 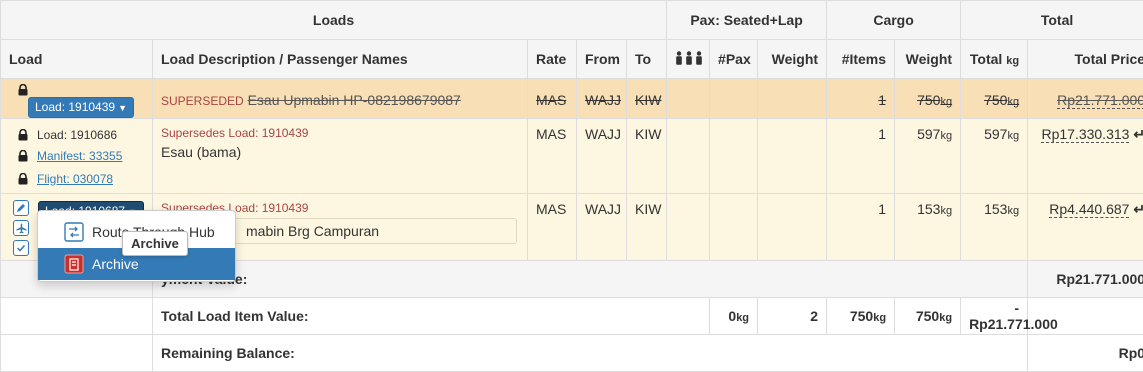 I want to click on col-rate: Rate, so click(x=552, y=59).